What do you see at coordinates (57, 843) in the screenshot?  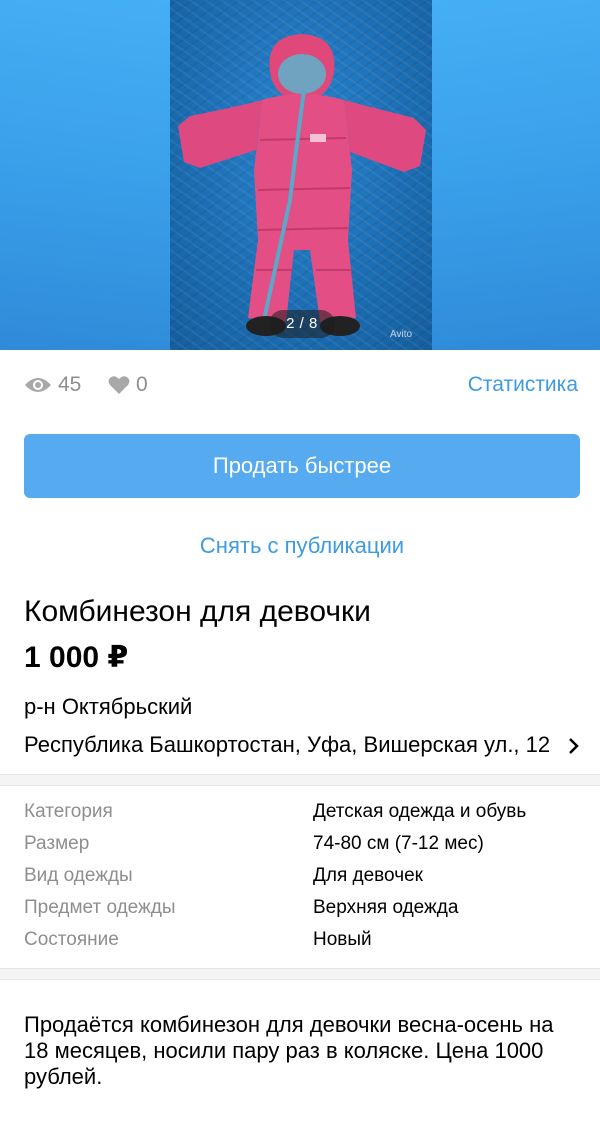 I see `param-name: Размер` at bounding box center [57, 843].